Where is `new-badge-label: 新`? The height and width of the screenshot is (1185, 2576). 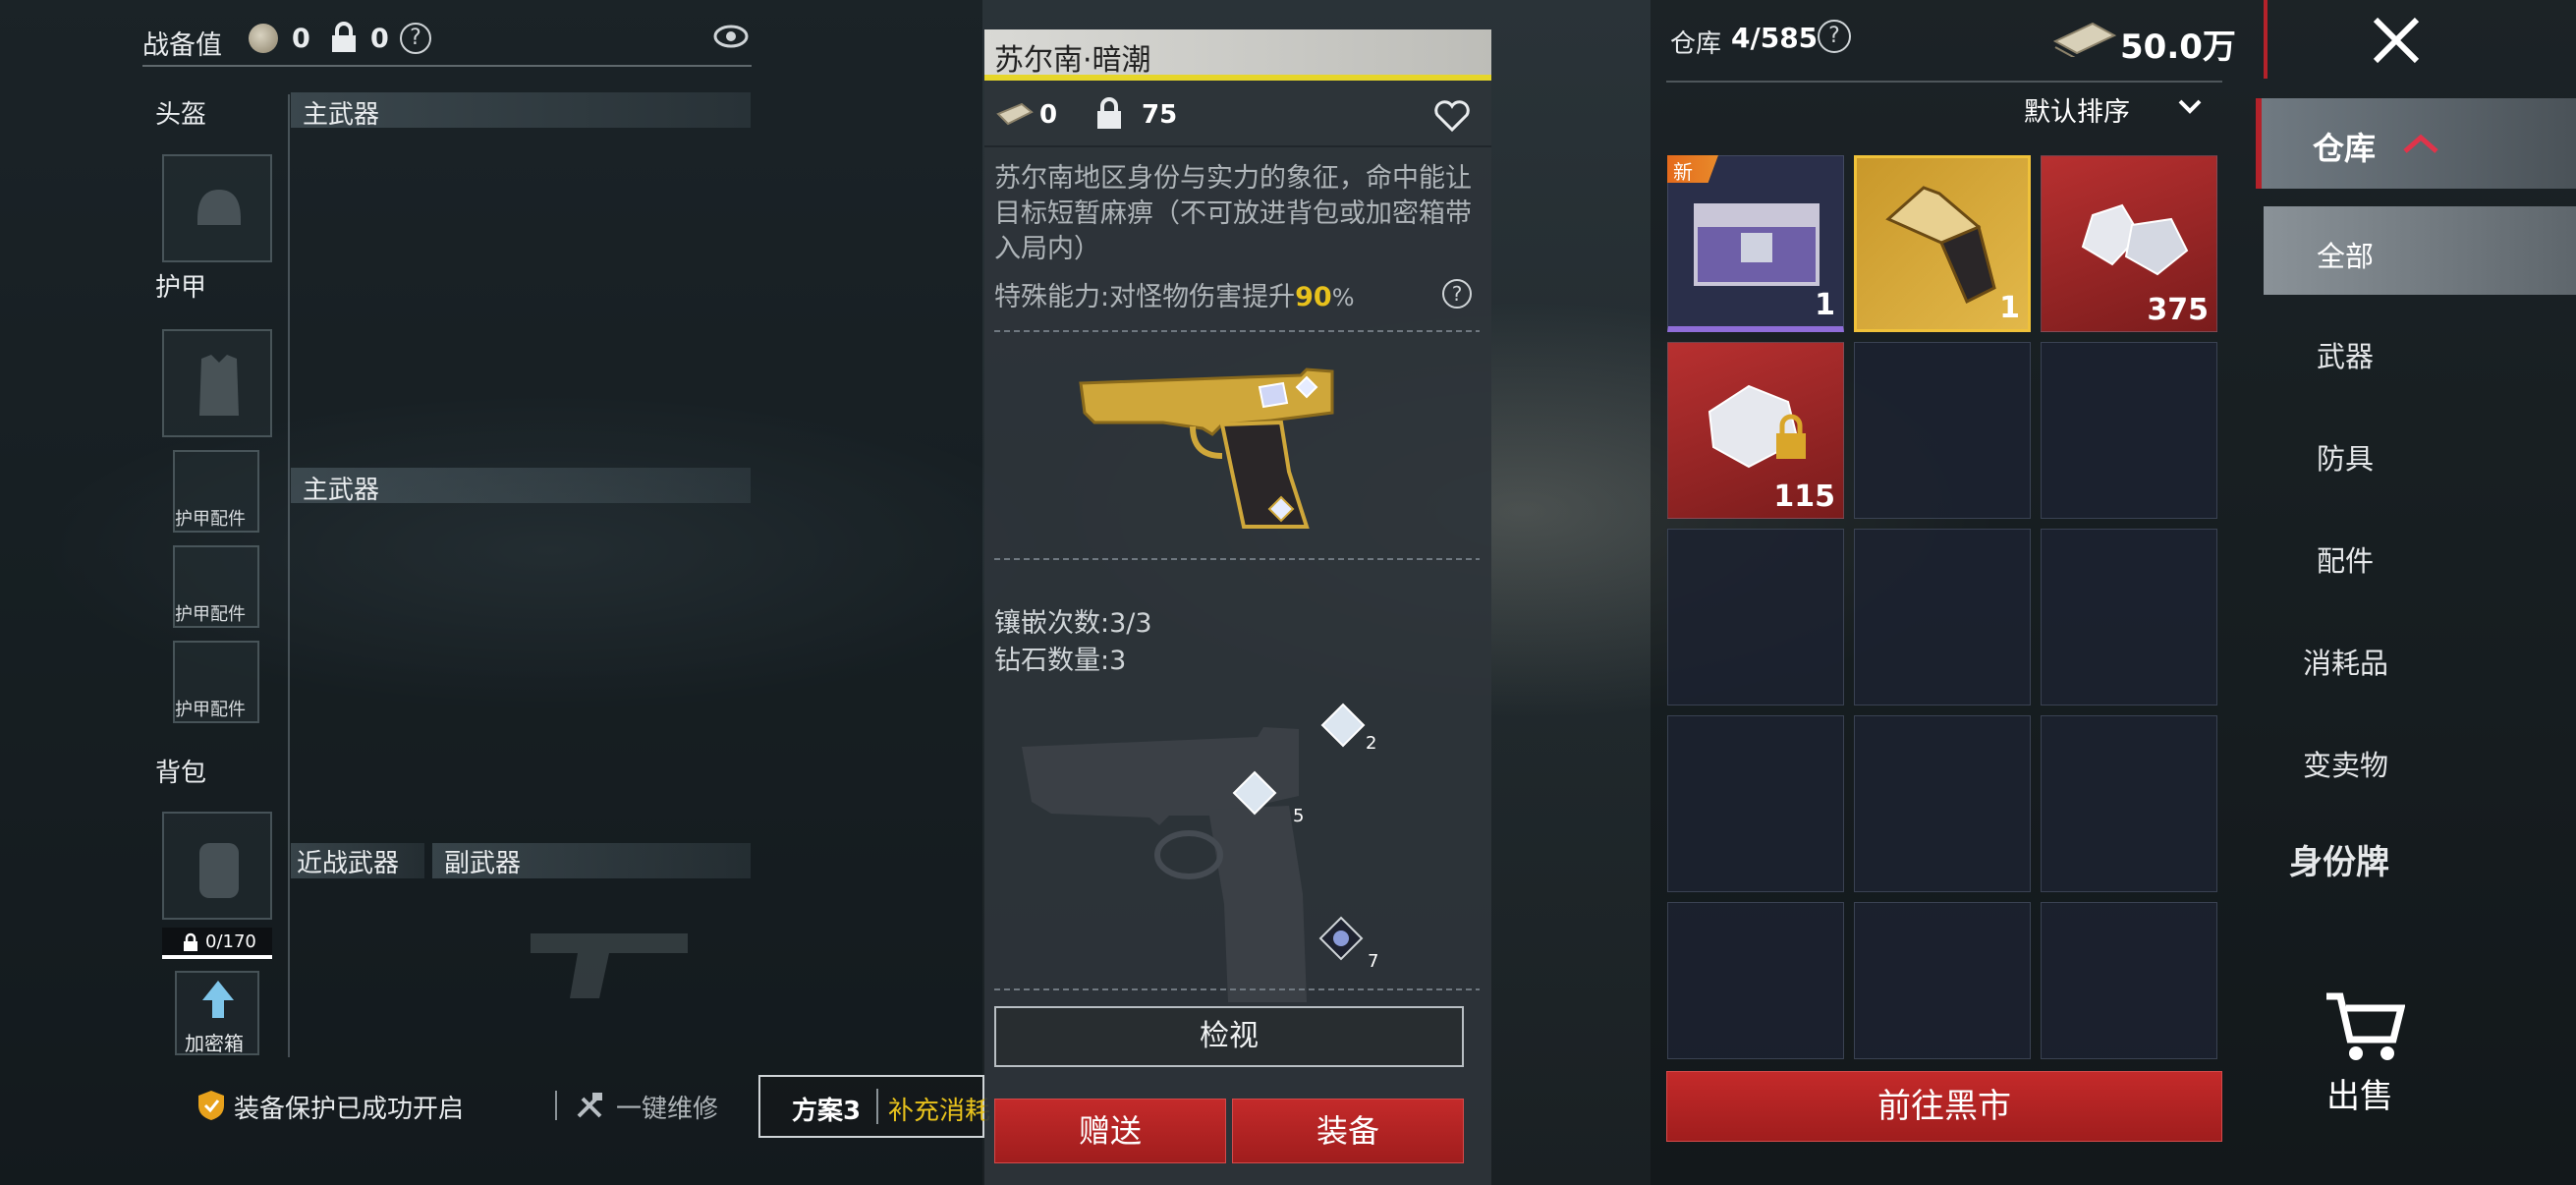
new-badge-label: 新 is located at coordinates (1683, 172).